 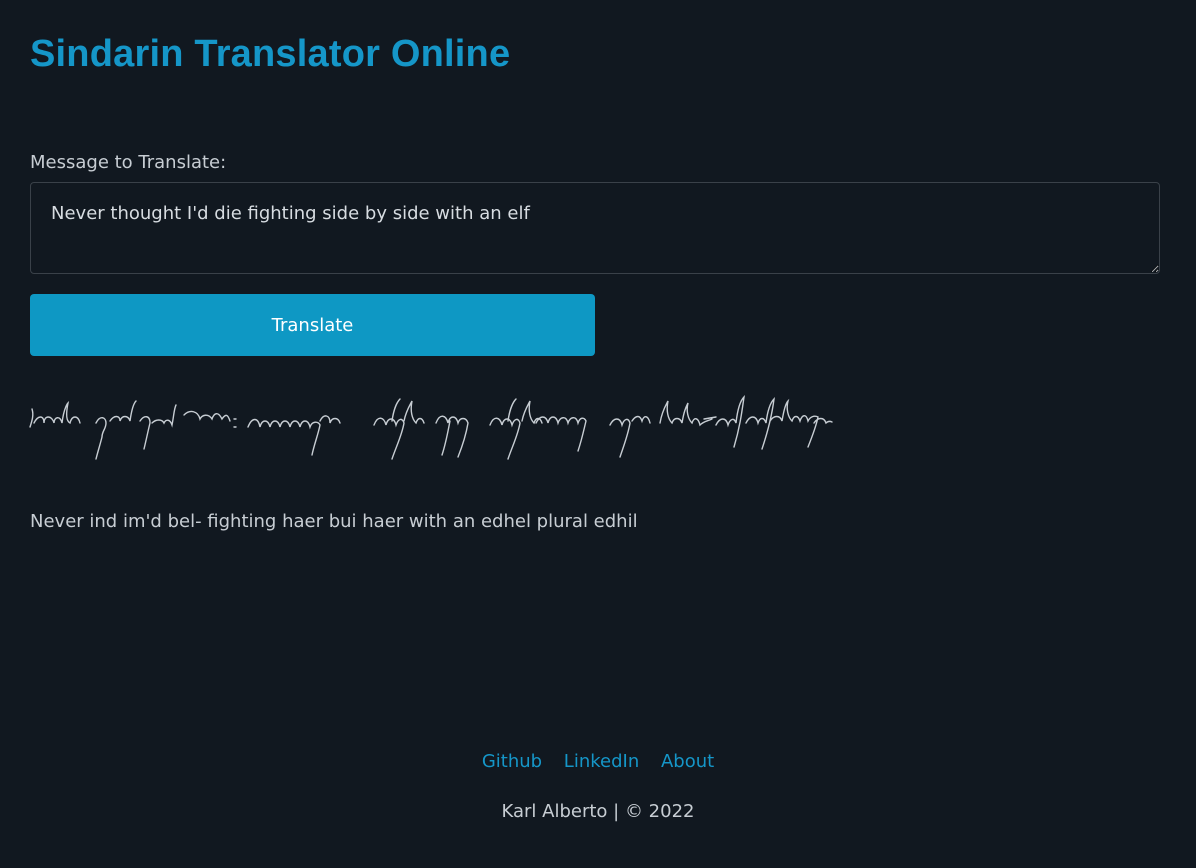 I want to click on linkedin-link: LinkedIn, so click(x=601, y=761).